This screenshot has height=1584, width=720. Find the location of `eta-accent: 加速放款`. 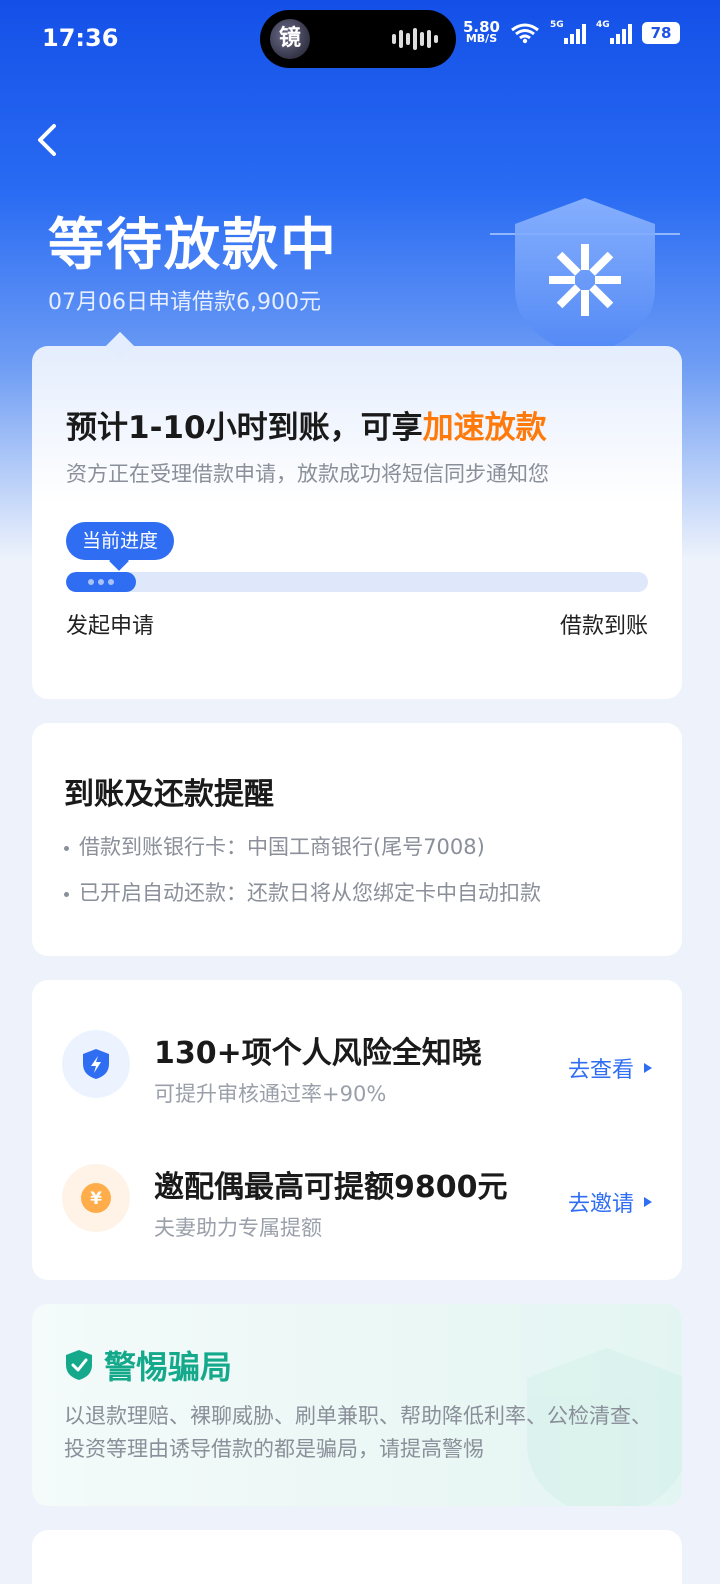

eta-accent: 加速放款 is located at coordinates (485, 428).